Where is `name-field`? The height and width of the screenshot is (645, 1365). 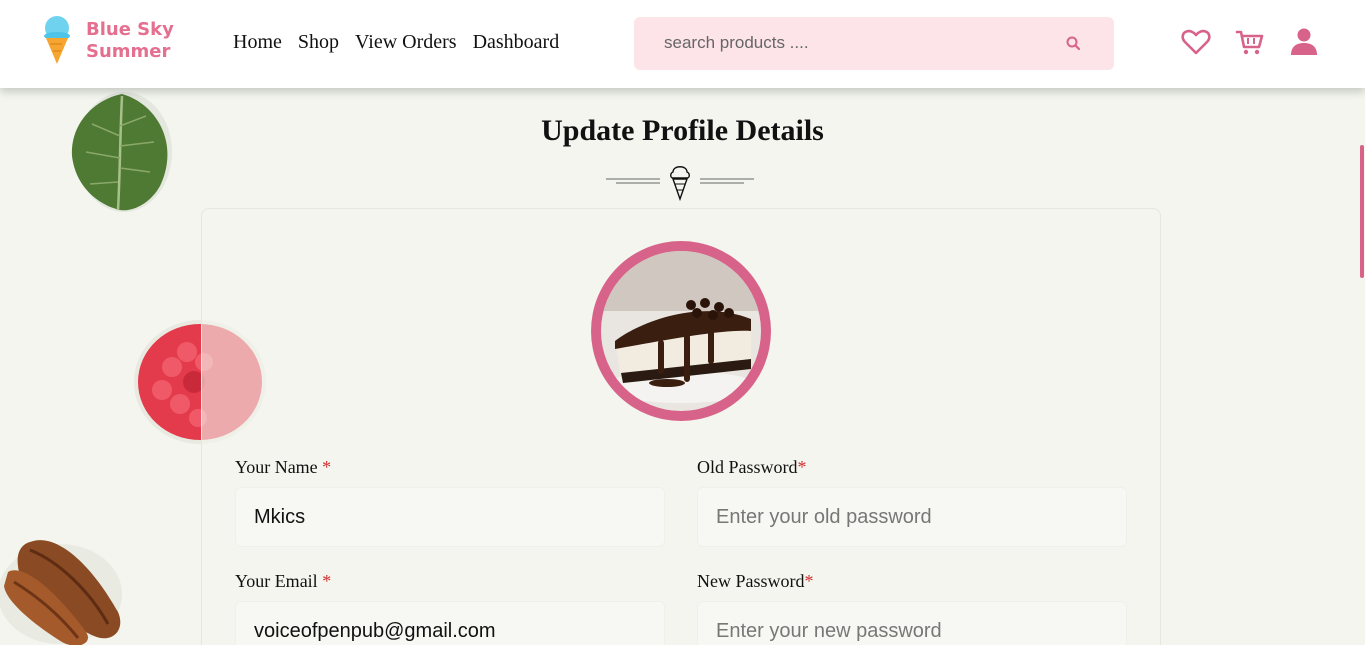
name-field is located at coordinates (450, 517).